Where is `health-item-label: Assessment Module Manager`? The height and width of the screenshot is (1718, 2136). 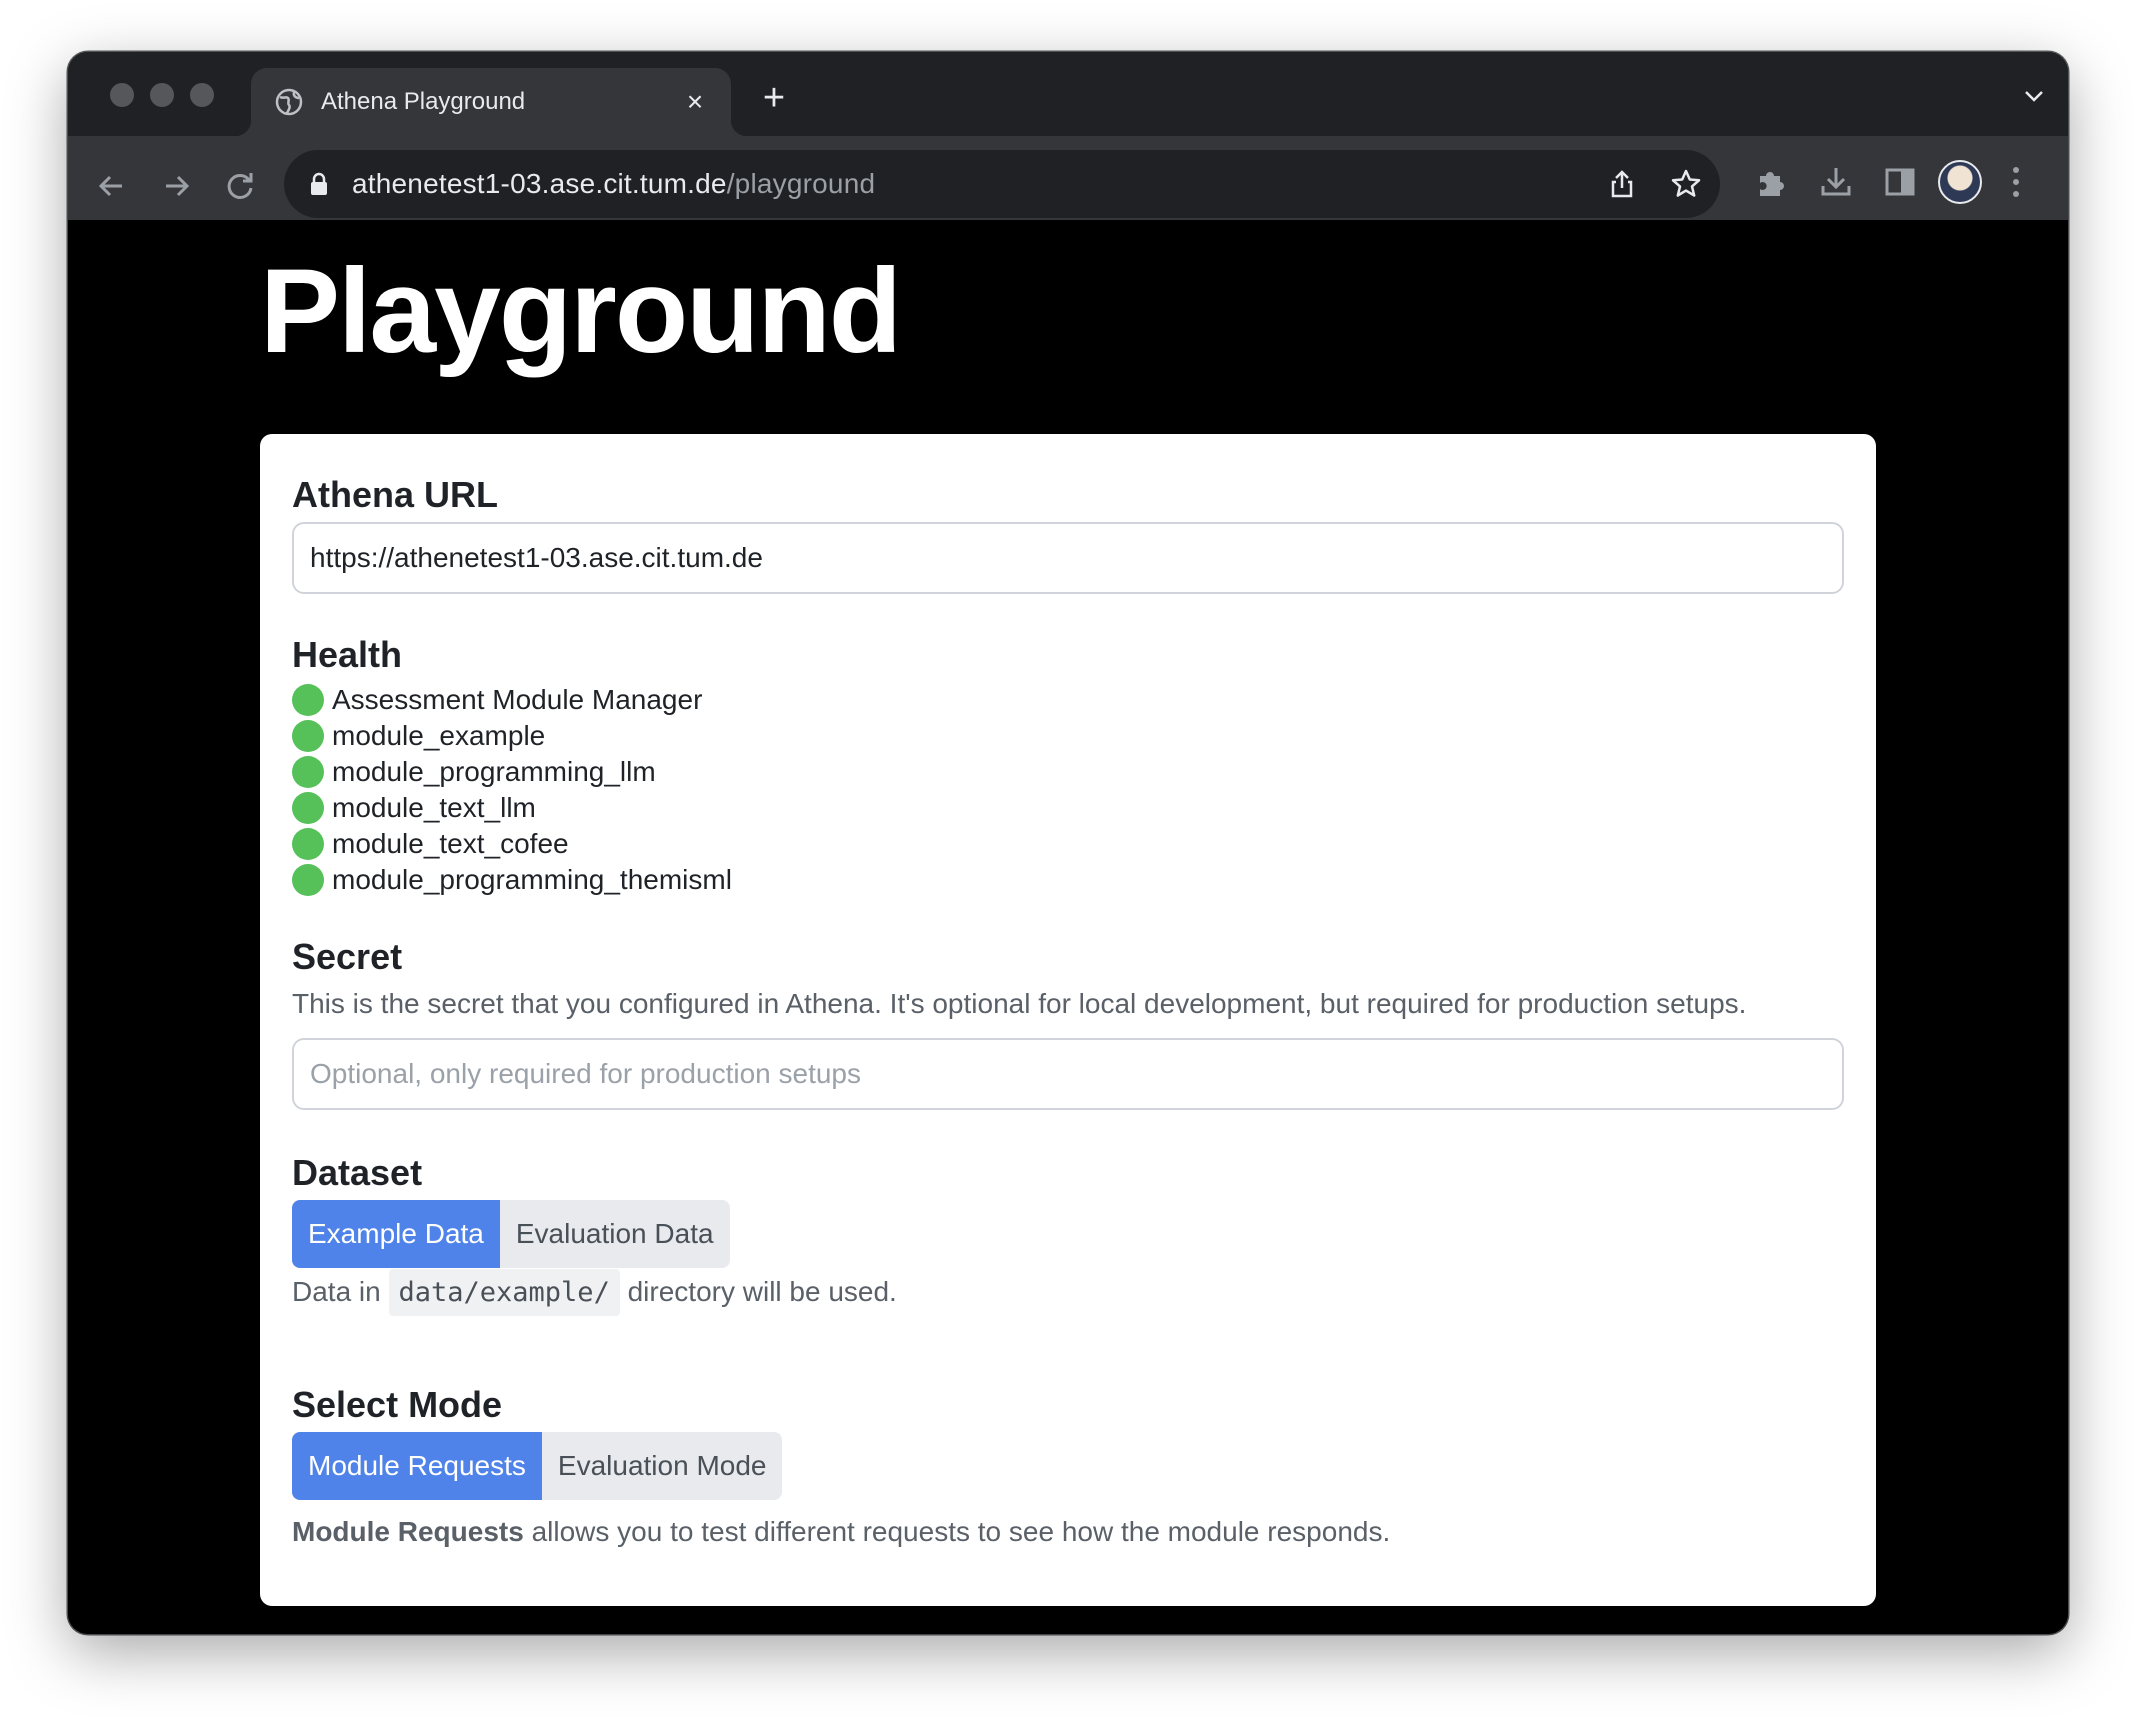
health-item-label: Assessment Module Manager is located at coordinates (517, 699).